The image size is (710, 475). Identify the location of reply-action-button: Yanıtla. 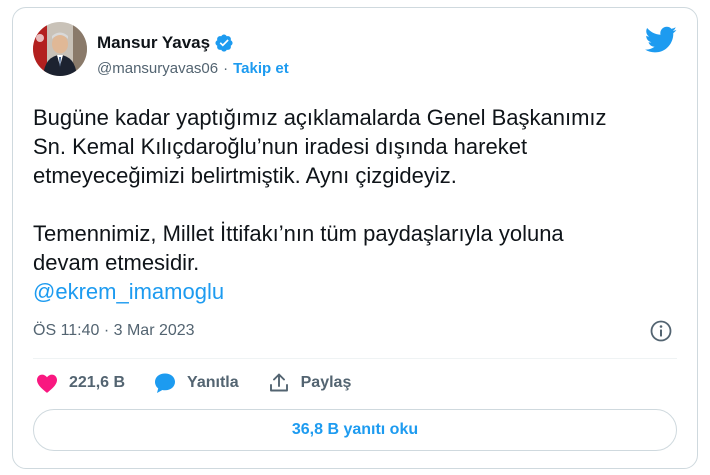
(196, 383).